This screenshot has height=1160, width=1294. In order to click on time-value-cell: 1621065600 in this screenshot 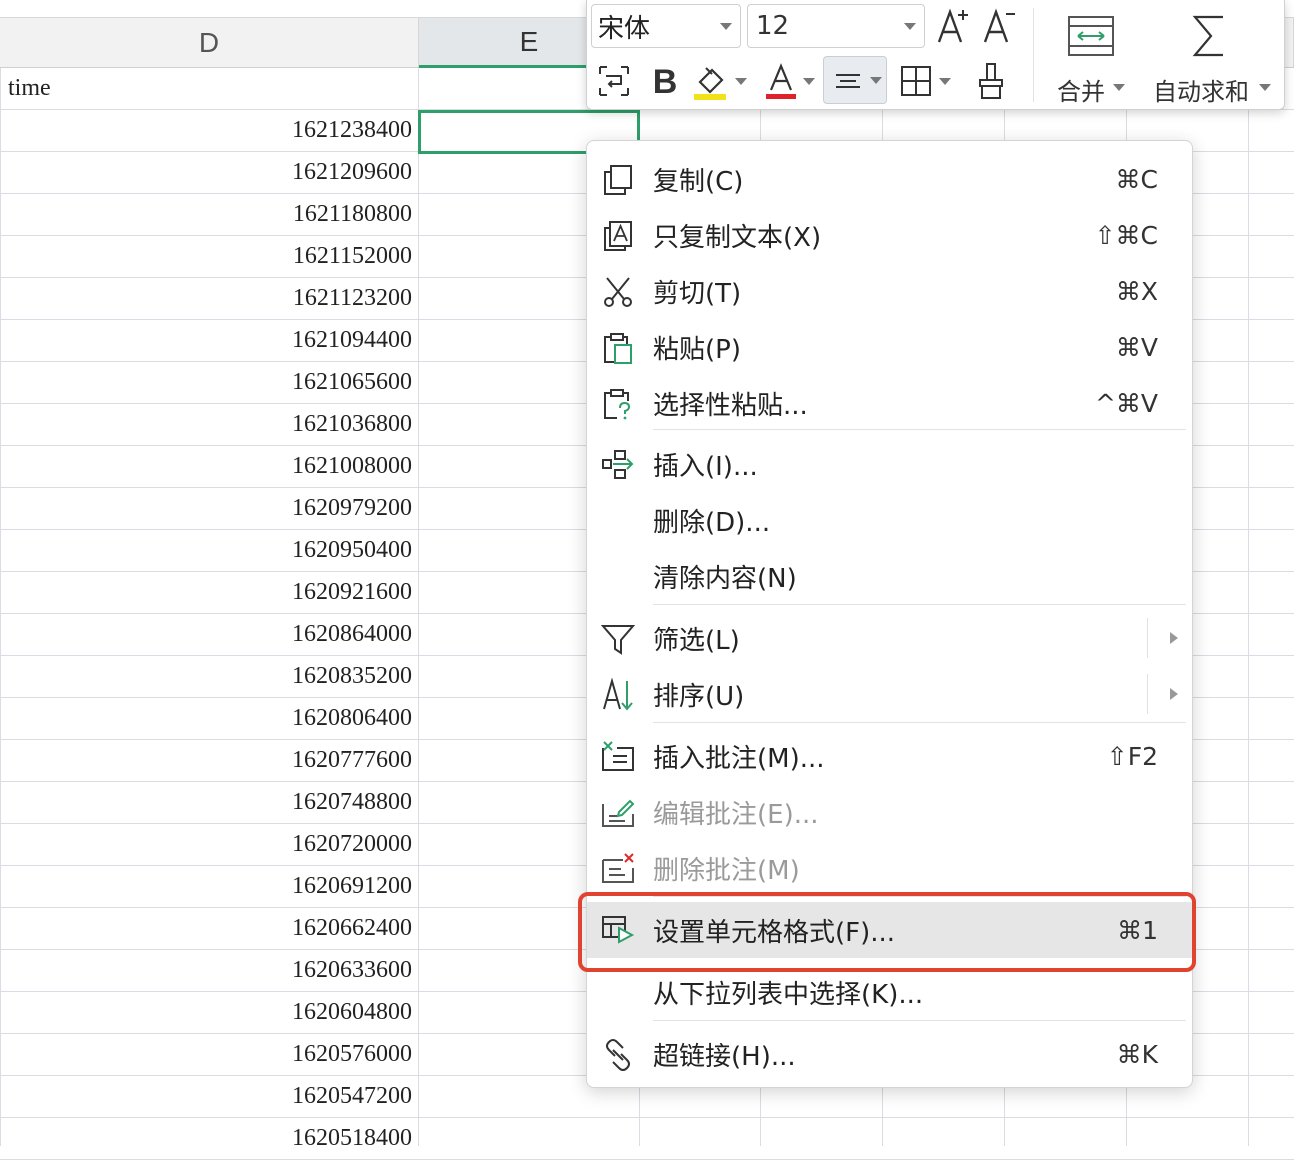, I will do `click(209, 382)`.